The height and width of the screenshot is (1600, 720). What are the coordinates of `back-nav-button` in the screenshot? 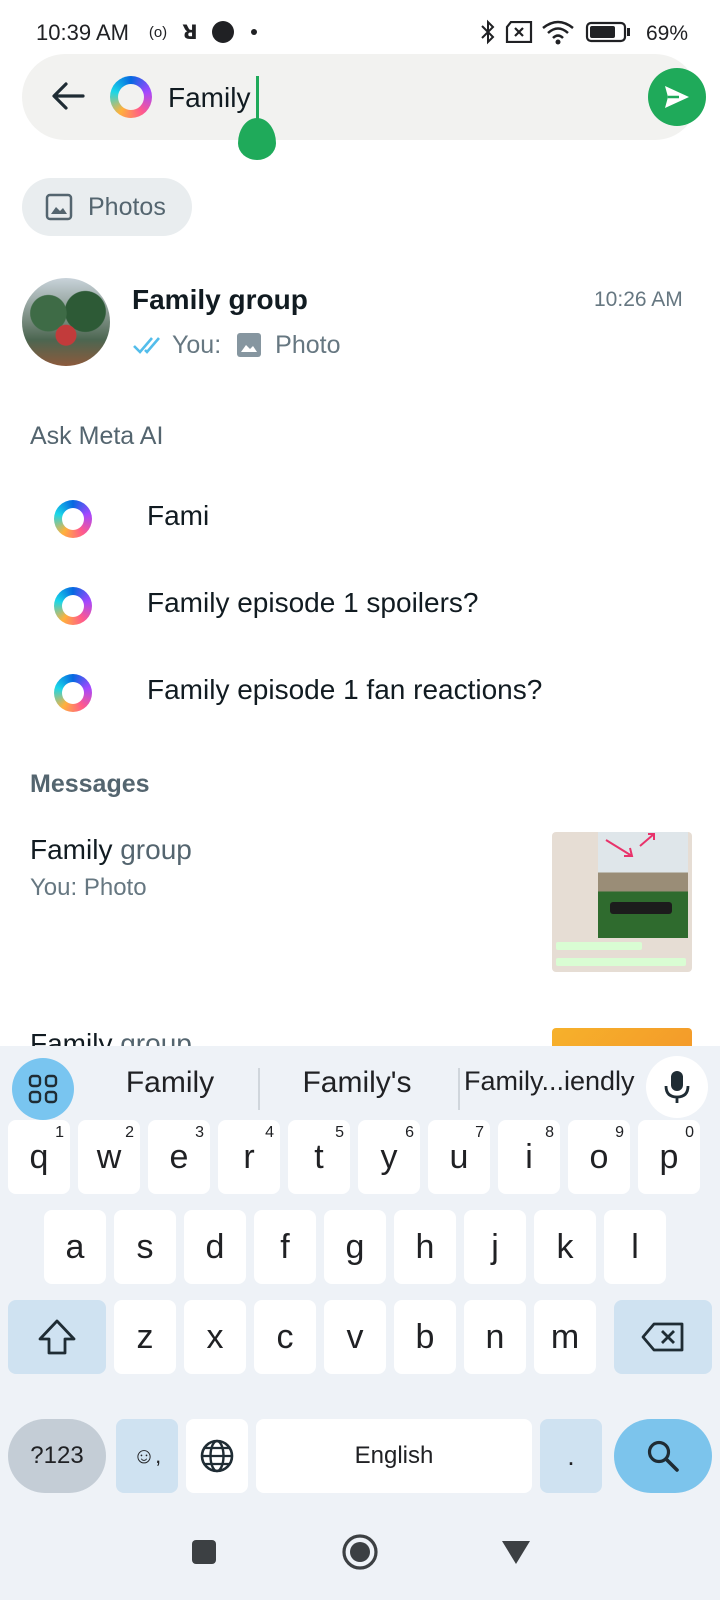 It's located at (516, 1552).